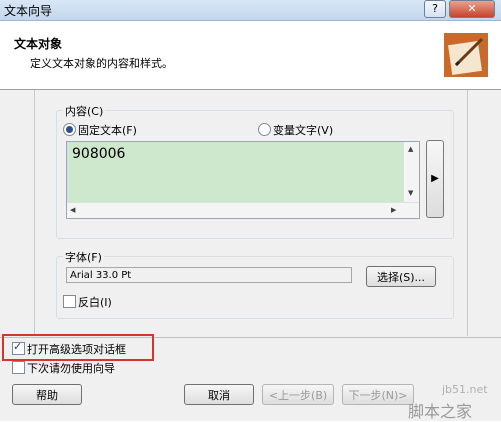  Describe the element at coordinates (18, 367) in the screenshot. I see `no-wizard-checkbox` at that location.